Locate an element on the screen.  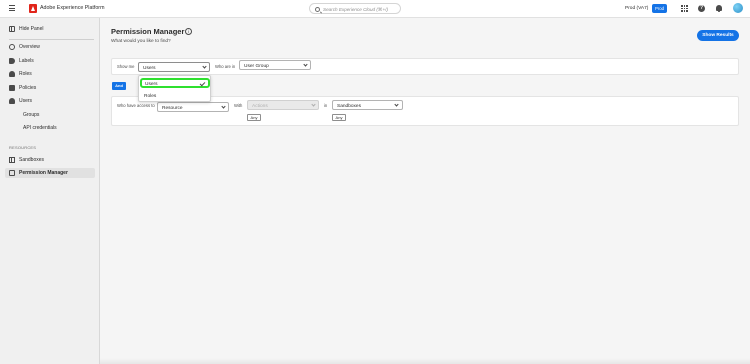
page-title: Permission Manager is located at coordinates (148, 31).